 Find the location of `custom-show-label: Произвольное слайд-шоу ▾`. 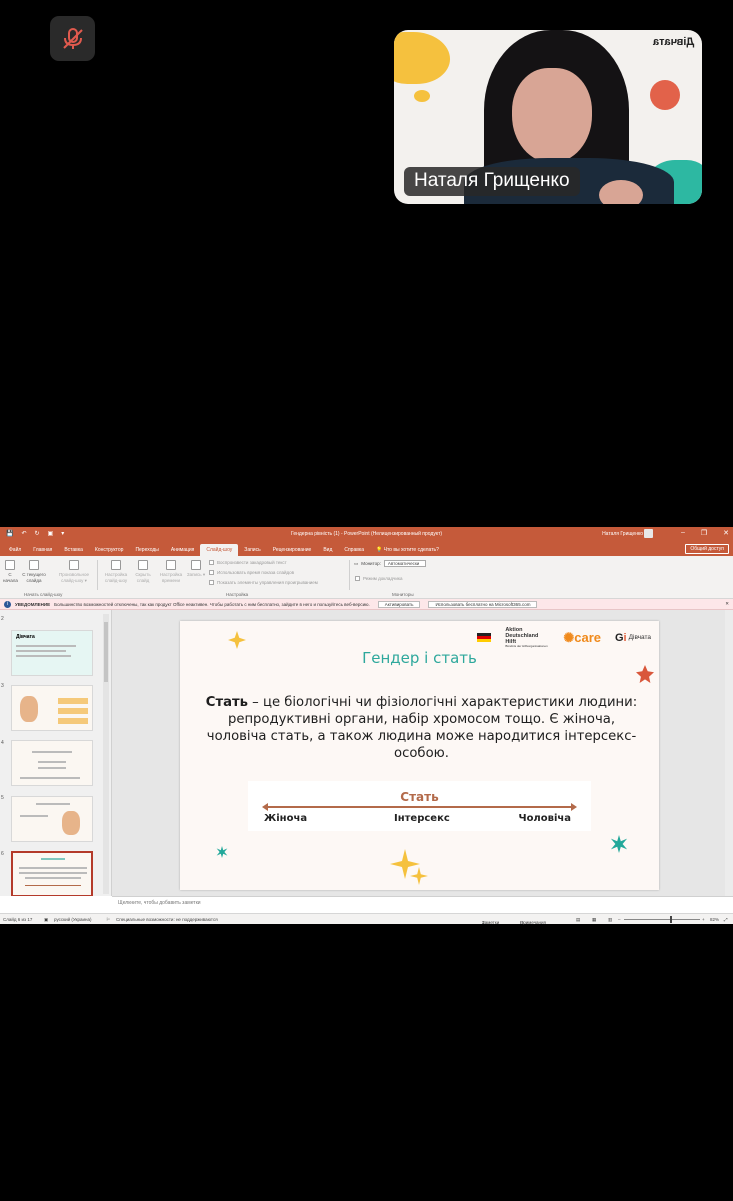

custom-show-label: Произвольное слайд-шоу ▾ is located at coordinates (74, 577).